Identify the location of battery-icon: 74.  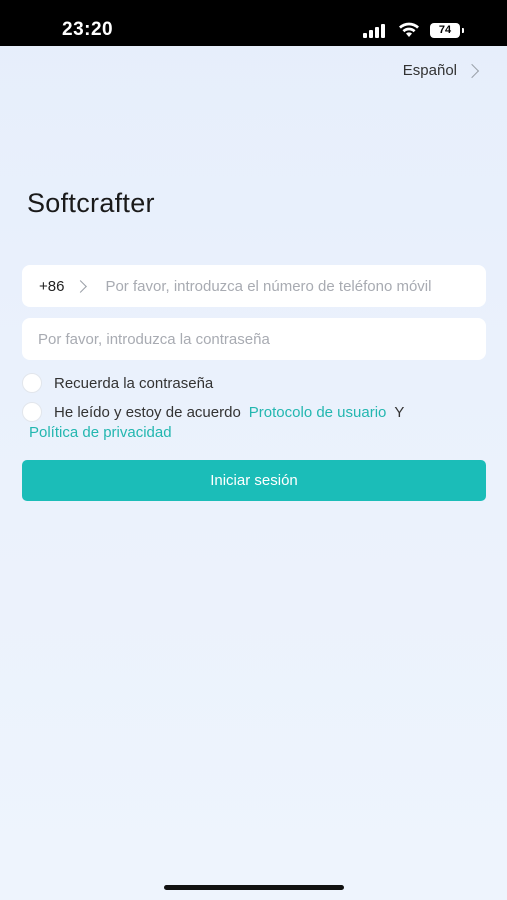
(445, 30).